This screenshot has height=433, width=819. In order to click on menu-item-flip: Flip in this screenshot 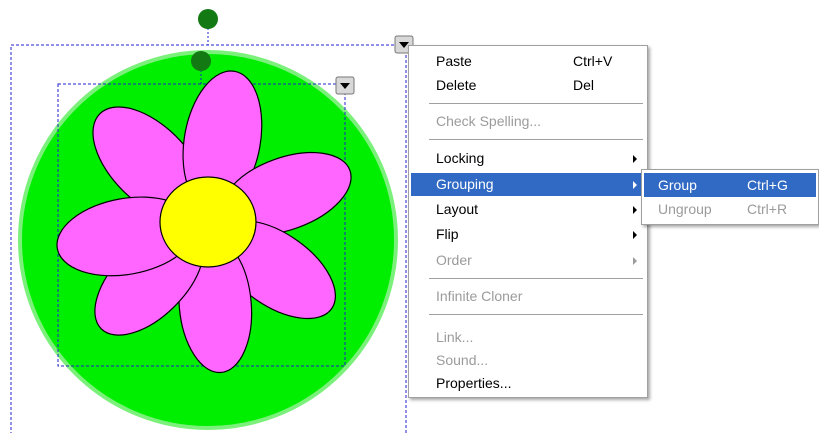, I will do `click(528, 234)`.